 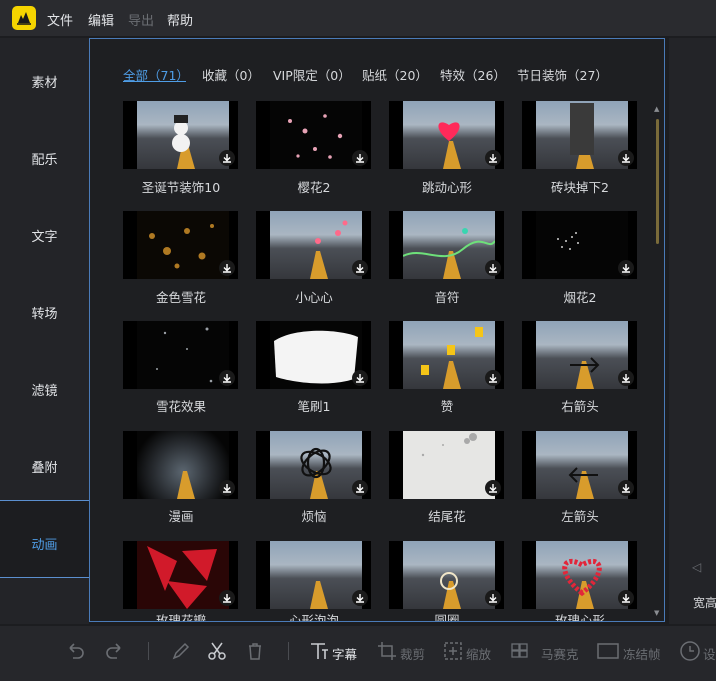 I want to click on zoom-button: 缩放, so click(x=478, y=653).